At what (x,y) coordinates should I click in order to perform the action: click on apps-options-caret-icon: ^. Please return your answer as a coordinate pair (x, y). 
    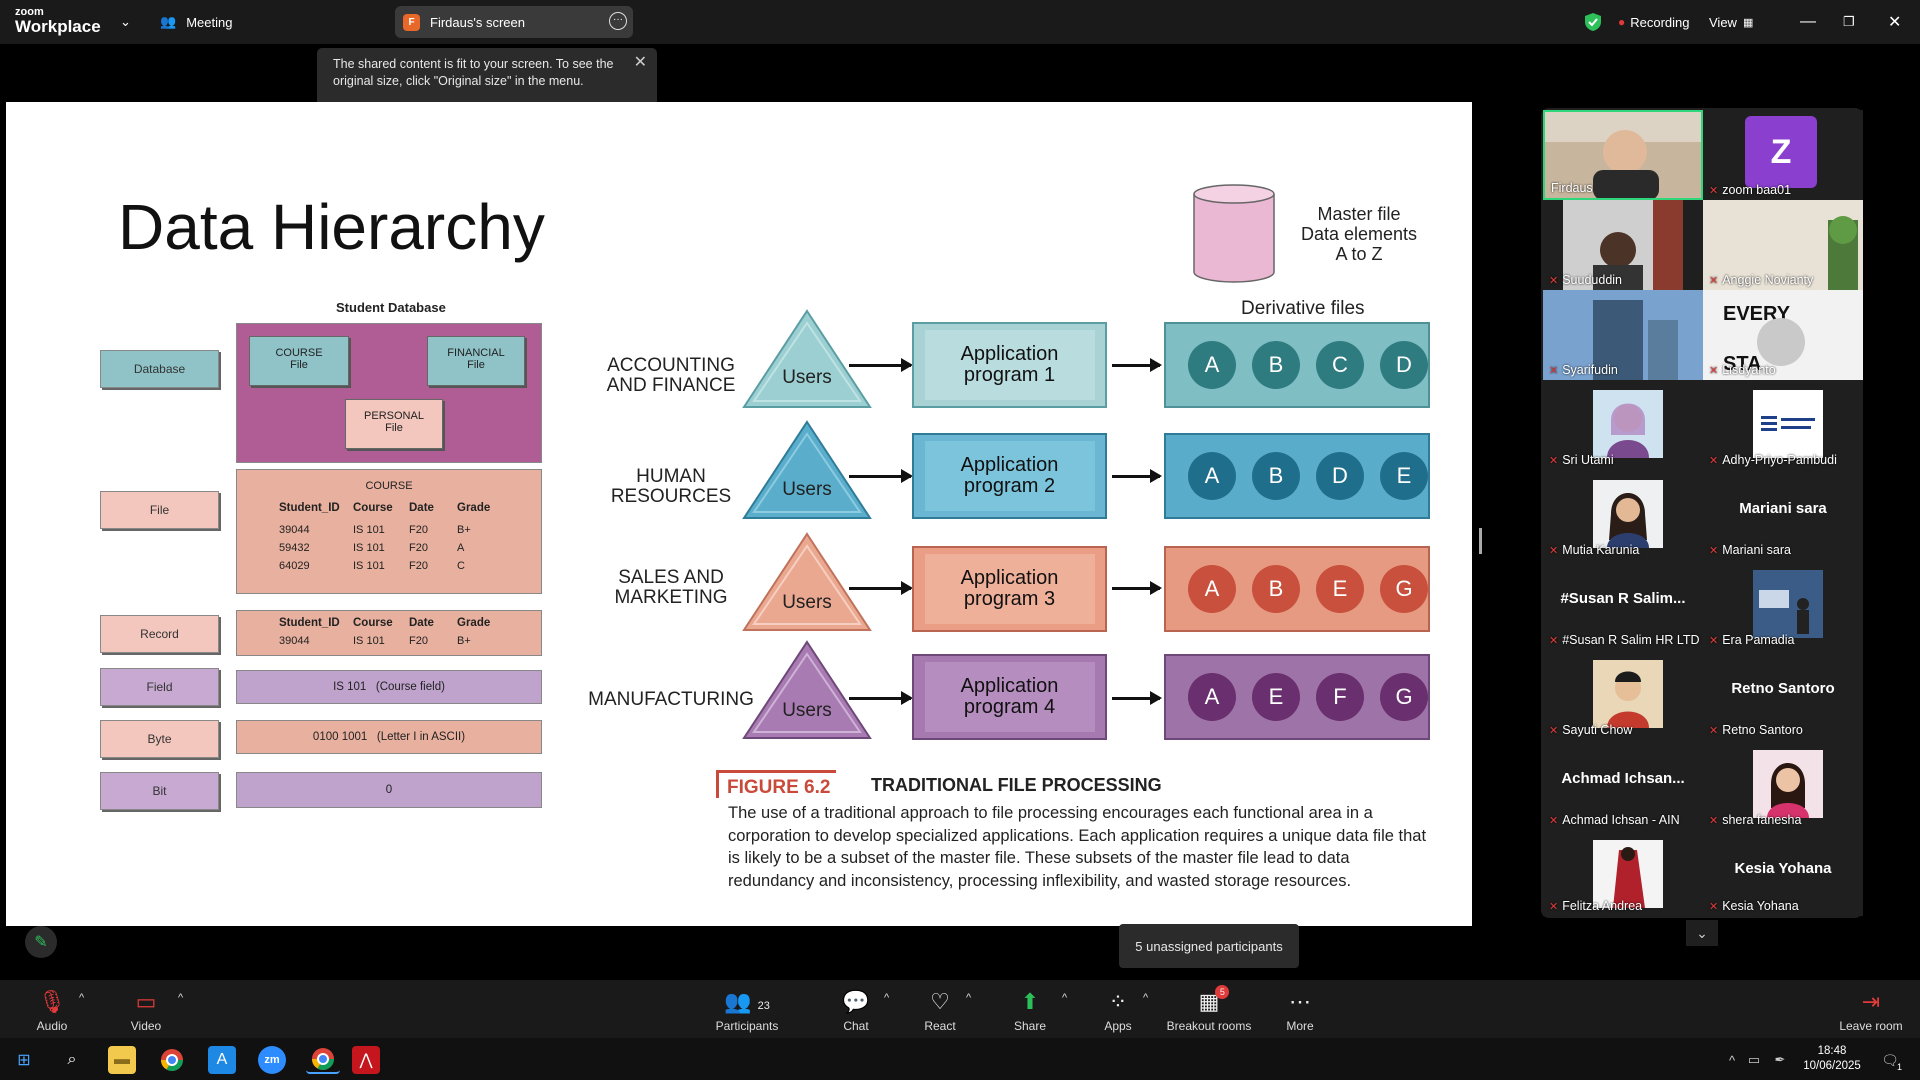
    Looking at the image, I should click on (1145, 998).